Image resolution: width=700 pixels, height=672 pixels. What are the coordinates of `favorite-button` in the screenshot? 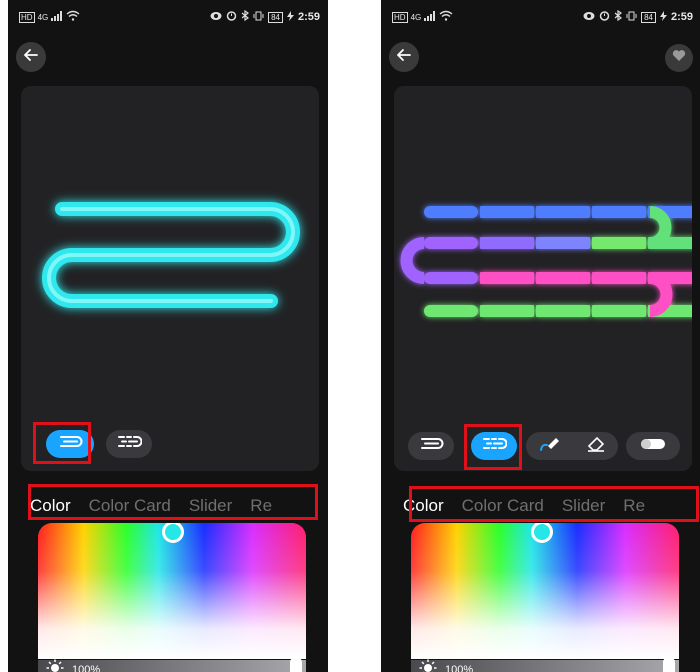 It's located at (679, 58).